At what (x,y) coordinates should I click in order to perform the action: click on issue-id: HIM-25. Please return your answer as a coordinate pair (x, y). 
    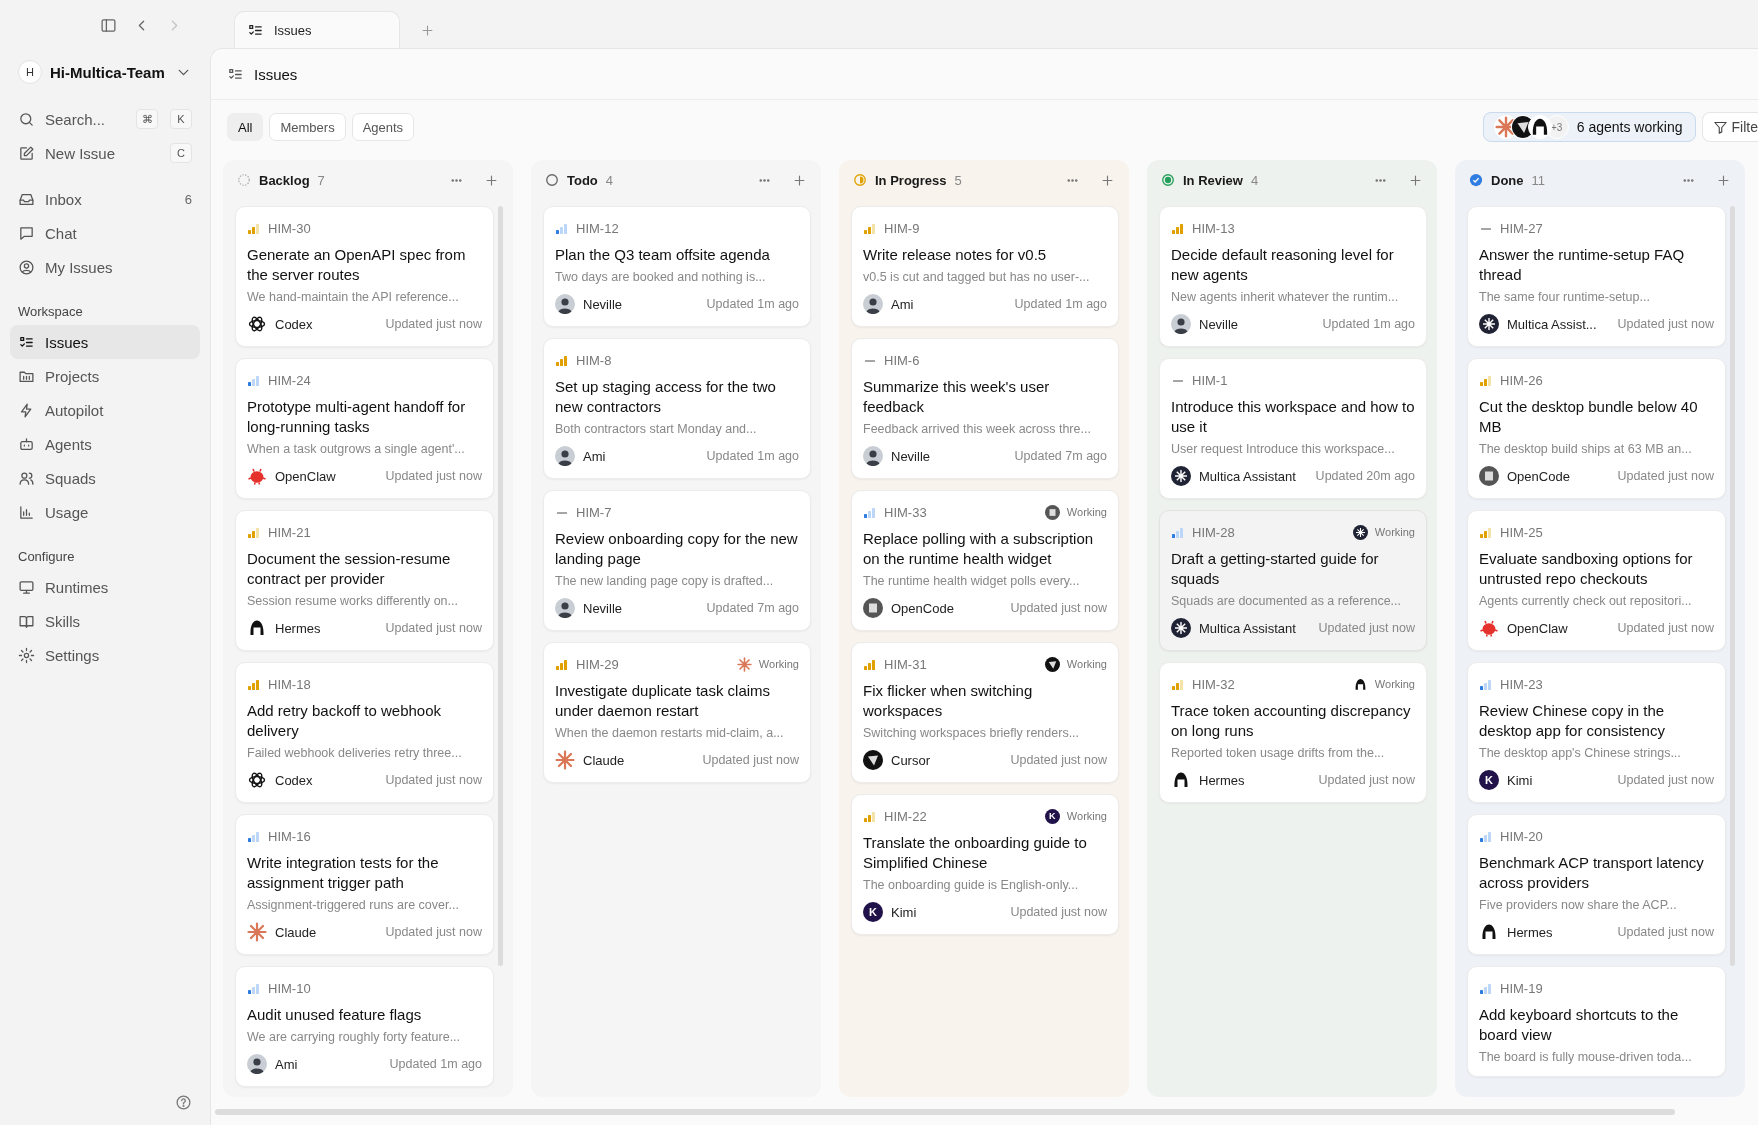
    Looking at the image, I should click on (1521, 532).